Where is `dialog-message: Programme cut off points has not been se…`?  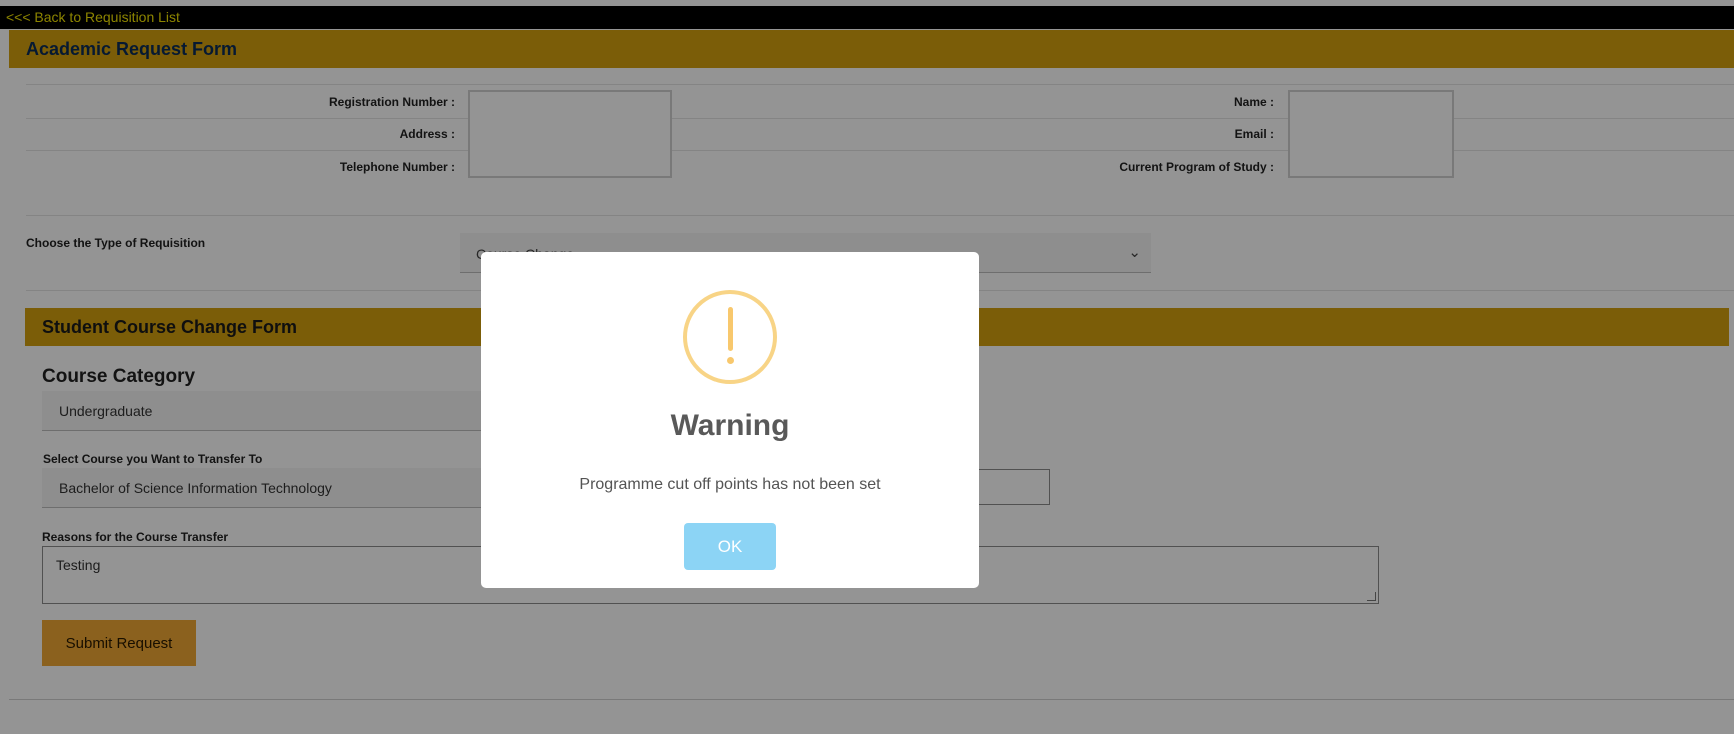 dialog-message: Programme cut off points has not been se… is located at coordinates (730, 484).